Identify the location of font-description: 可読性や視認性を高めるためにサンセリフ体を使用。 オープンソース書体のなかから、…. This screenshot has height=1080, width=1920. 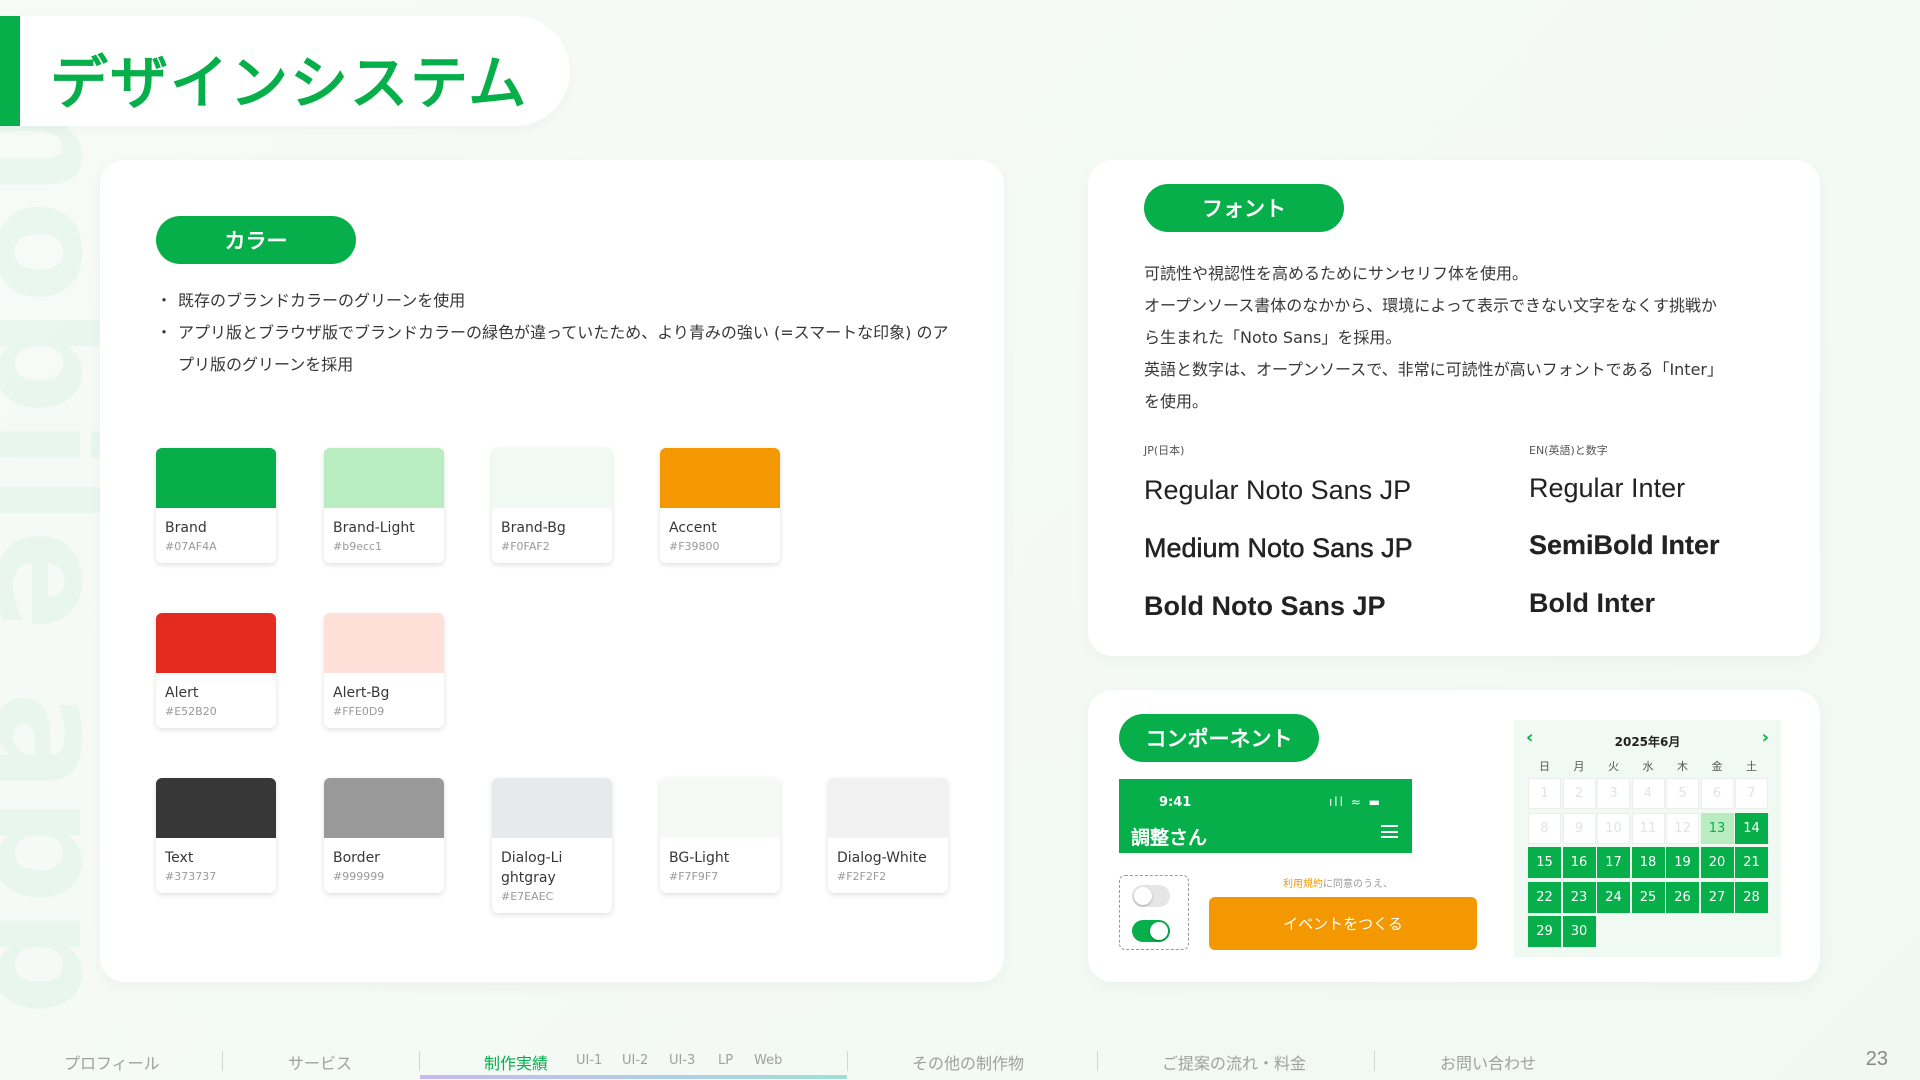
(1464, 338).